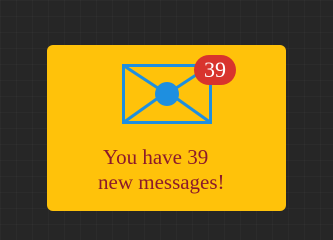 Image resolution: width=333 pixels, height=240 pixels. I want to click on message-line-2: new messages!, so click(161, 182).